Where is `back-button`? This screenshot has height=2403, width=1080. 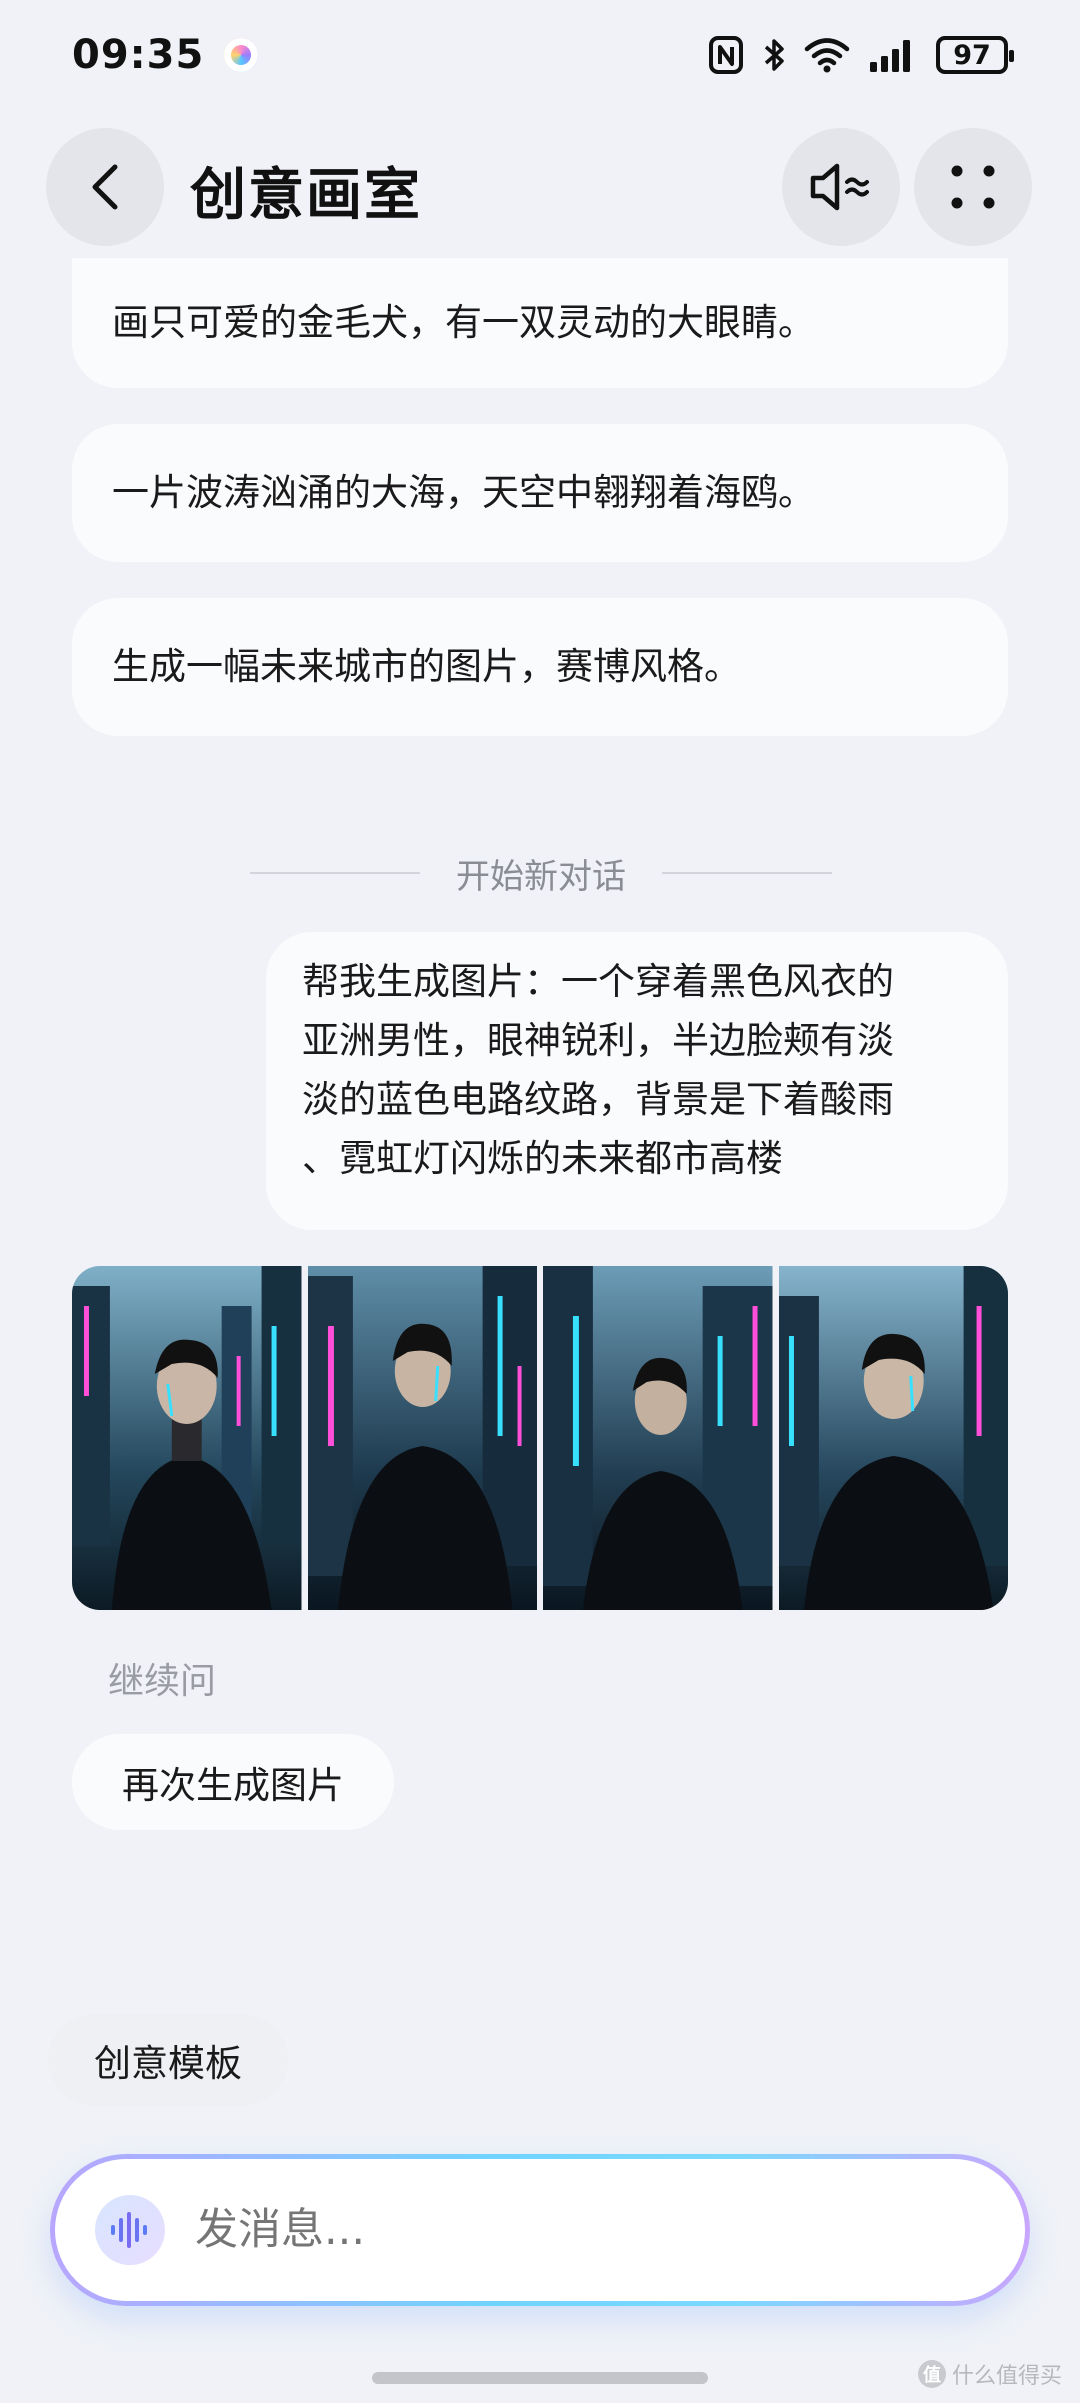
back-button is located at coordinates (105, 187).